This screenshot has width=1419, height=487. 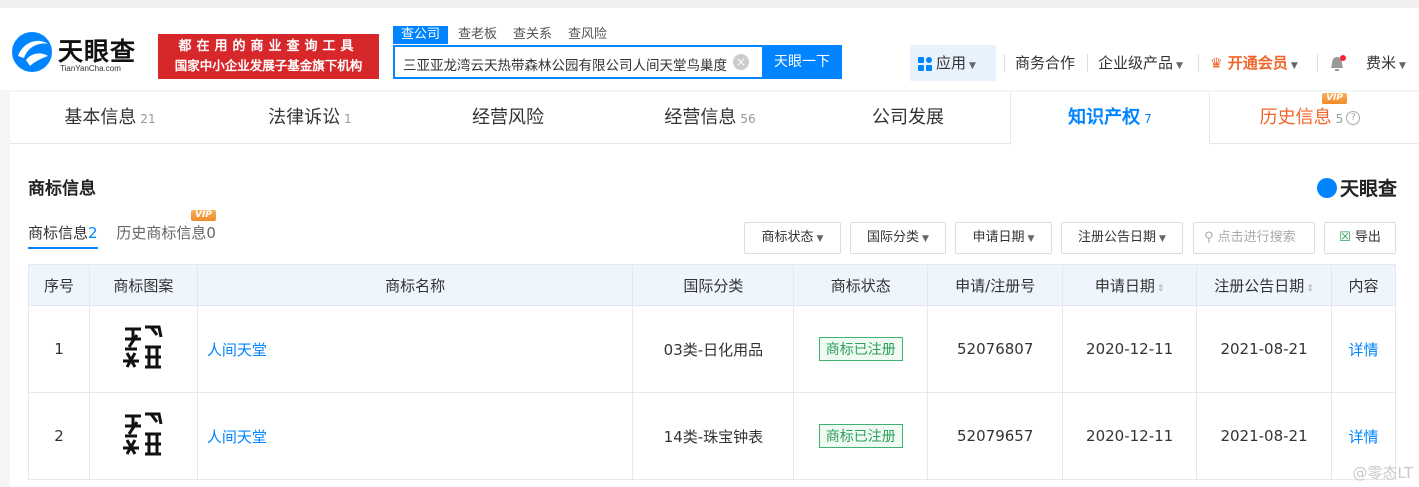 What do you see at coordinates (90, 68) in the screenshot?
I see `brand-url: TianYanCha.com` at bounding box center [90, 68].